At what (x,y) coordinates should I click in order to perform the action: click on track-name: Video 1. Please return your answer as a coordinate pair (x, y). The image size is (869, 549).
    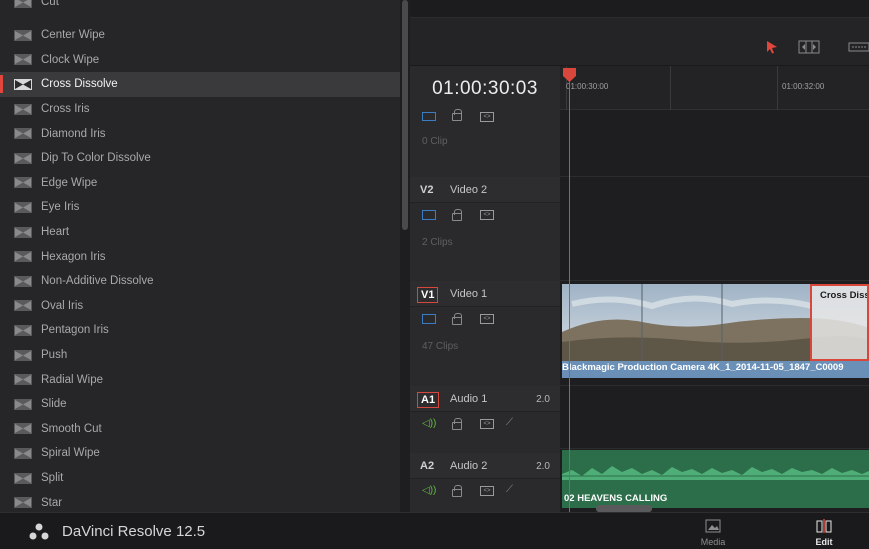
    Looking at the image, I should click on (468, 294).